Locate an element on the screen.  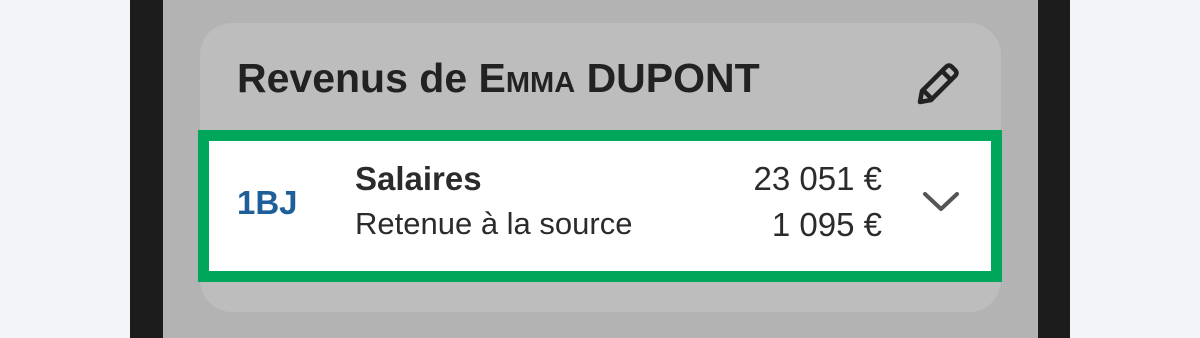
pencil-icon is located at coordinates (938, 84).